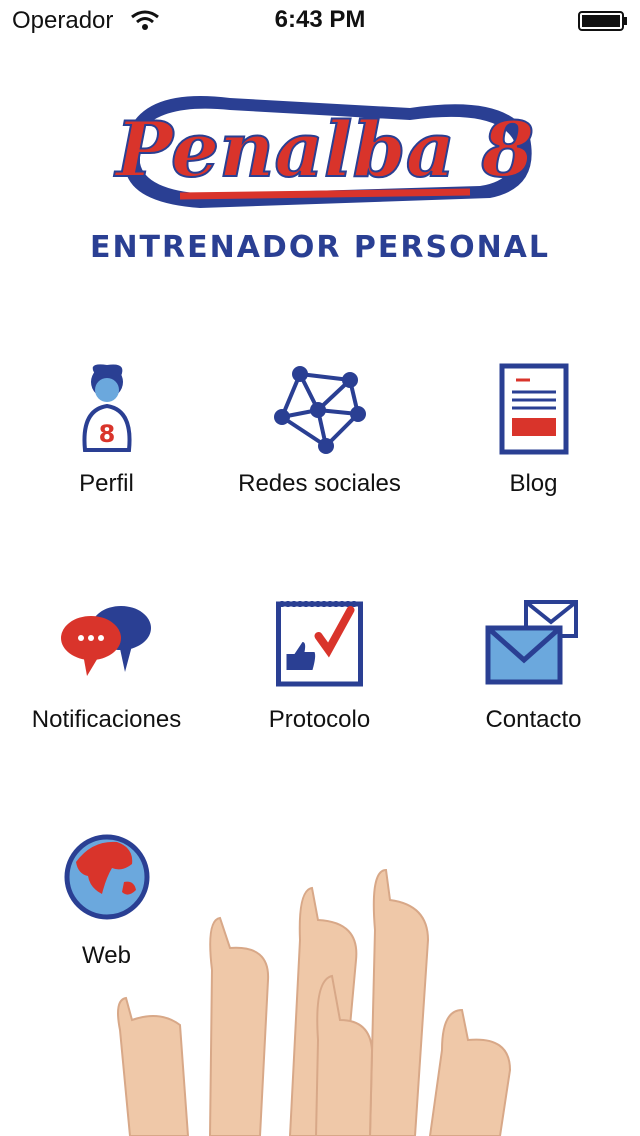 Image resolution: width=640 pixels, height=1136 pixels. I want to click on battery-icon, so click(602, 21).